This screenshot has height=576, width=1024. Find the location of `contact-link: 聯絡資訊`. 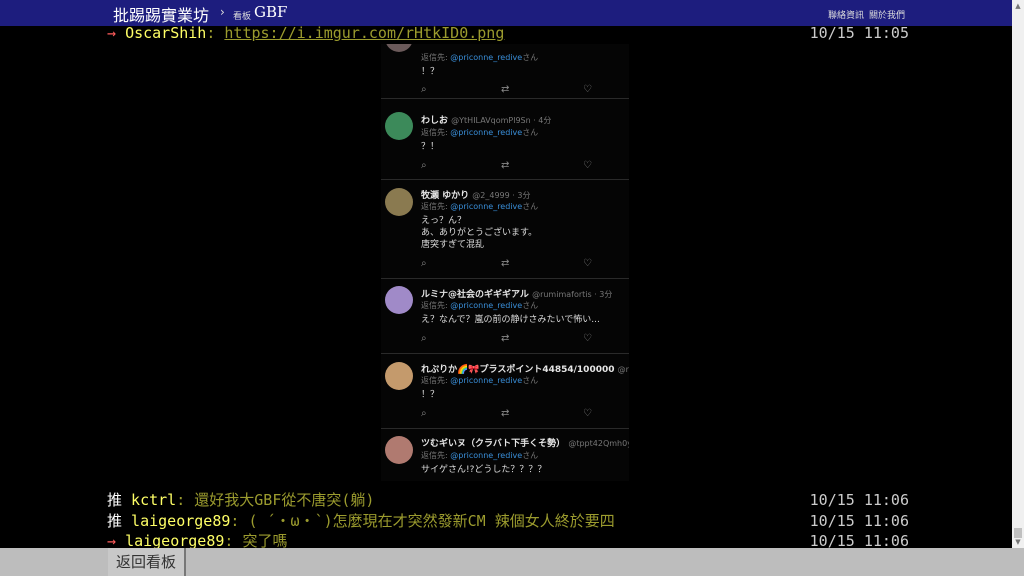

contact-link: 聯絡資訊 is located at coordinates (846, 14).